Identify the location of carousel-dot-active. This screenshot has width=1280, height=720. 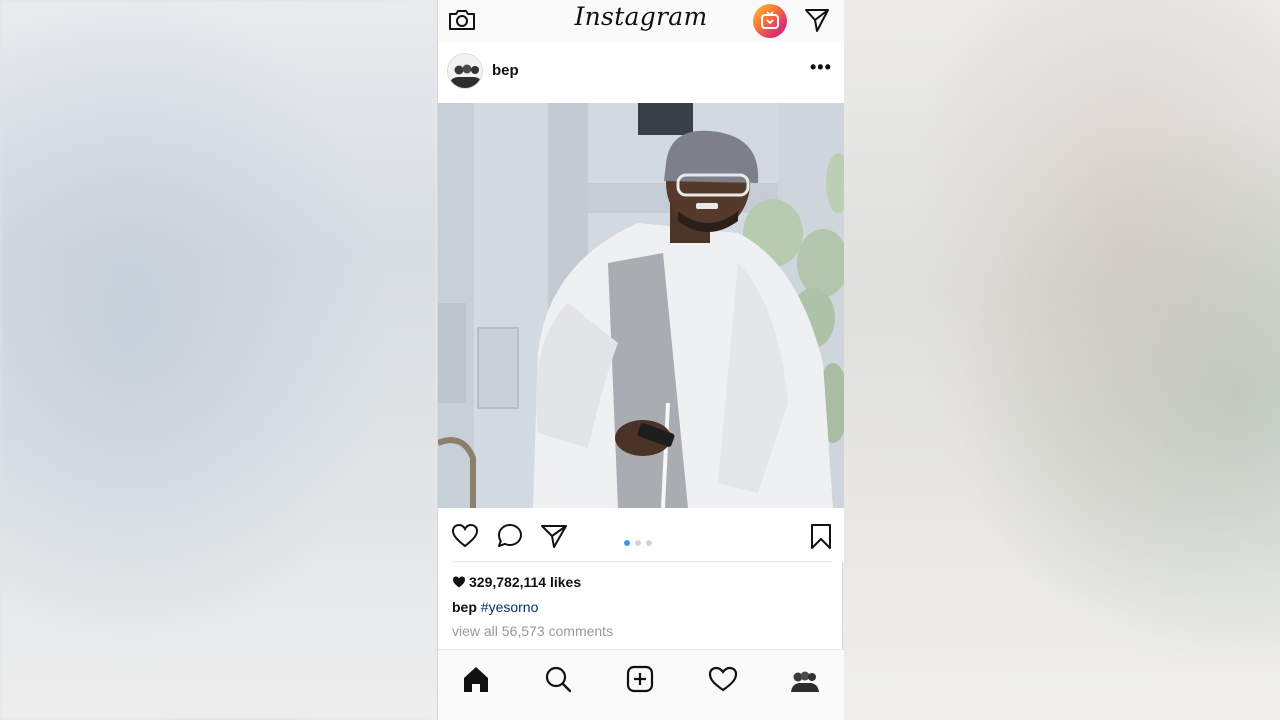
(627, 543).